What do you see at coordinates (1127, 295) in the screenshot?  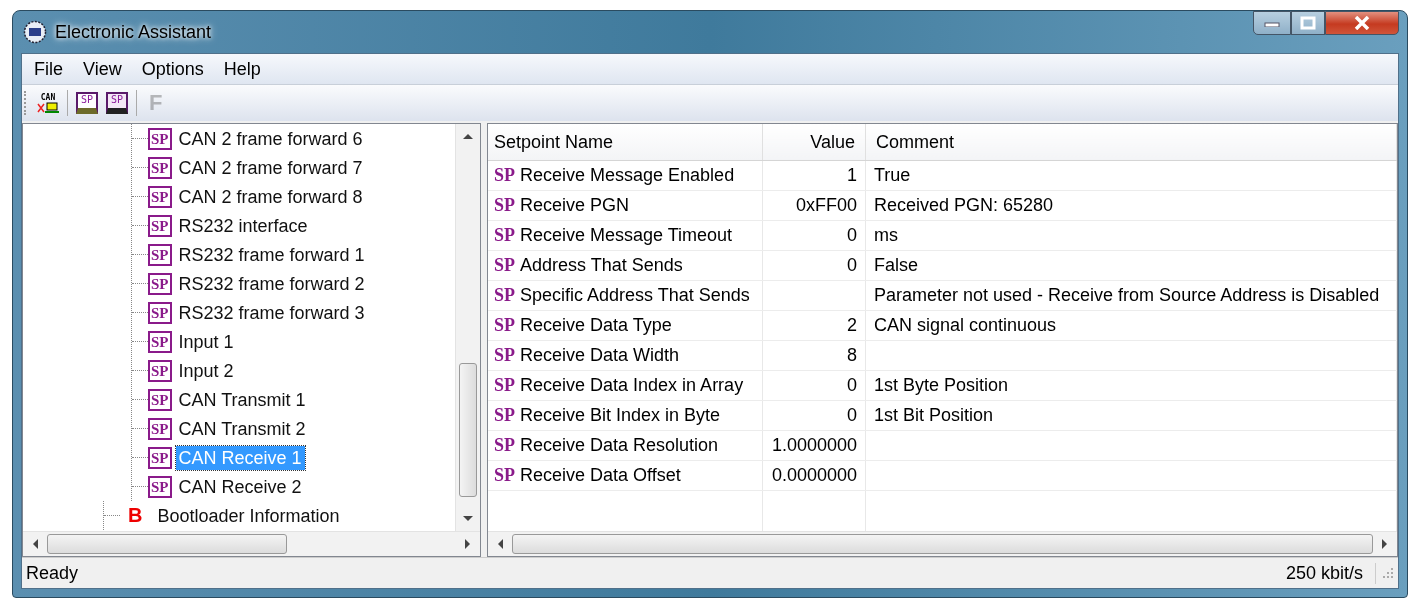 I see `setpoint-comment: Parameter not used - Receive from Source Address is Disabled` at bounding box center [1127, 295].